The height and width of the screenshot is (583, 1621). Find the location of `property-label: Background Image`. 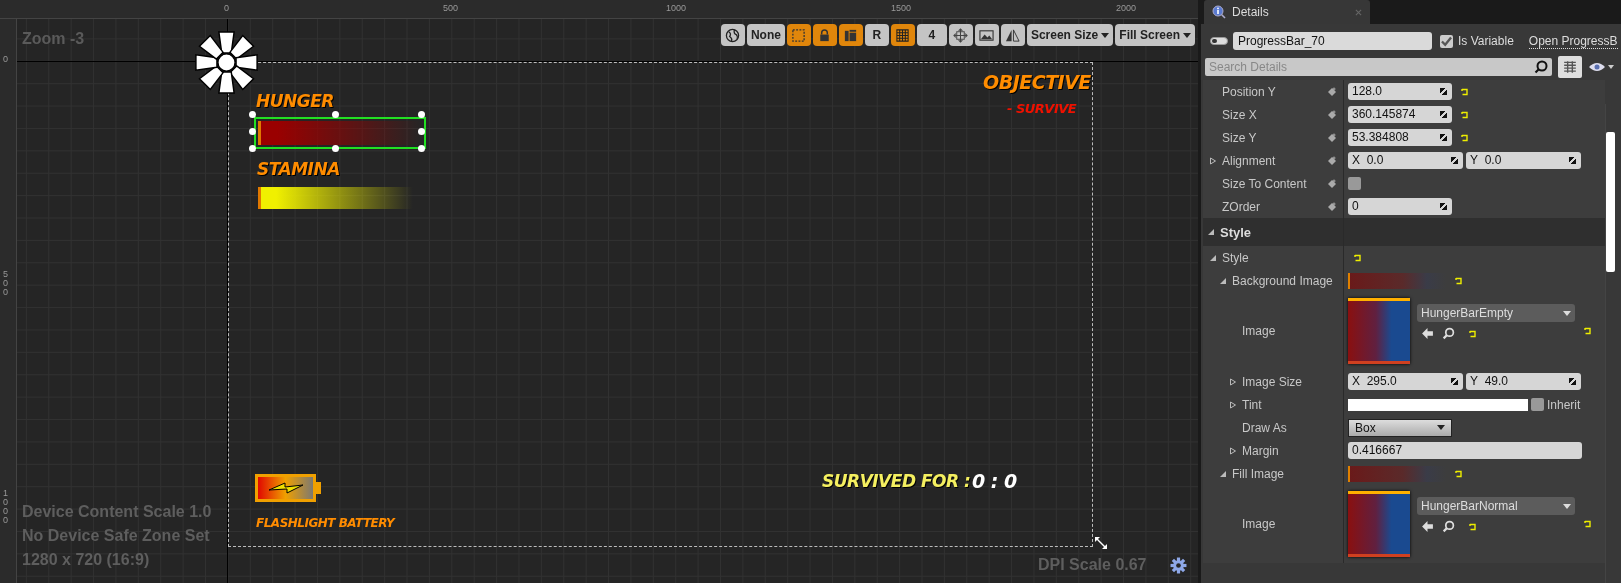

property-label: Background Image is located at coordinates (1282, 280).